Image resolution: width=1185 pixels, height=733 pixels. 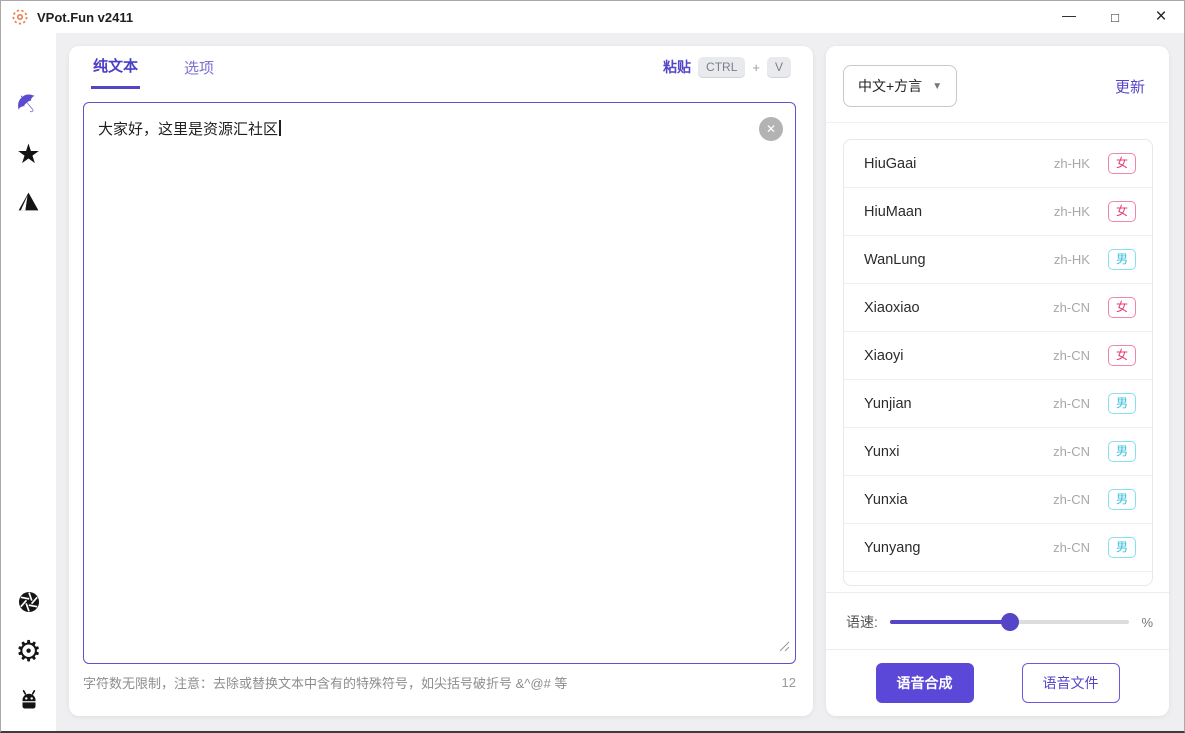 I want to click on chevron-down-icon: ▼, so click(x=937, y=86).